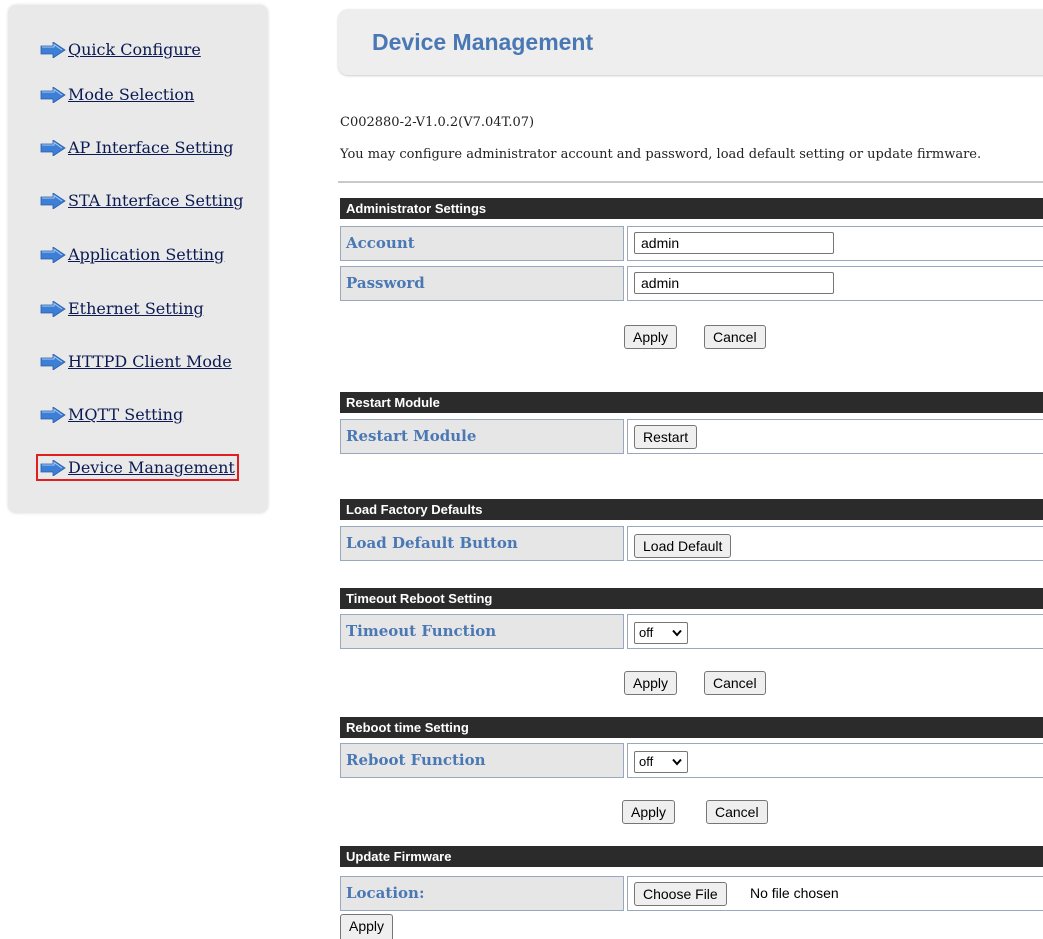  I want to click on sidebar-item-label: Application Setting, so click(146, 254).